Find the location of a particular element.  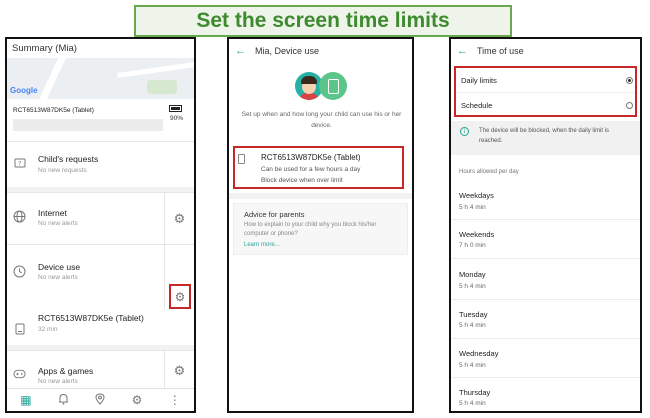

tablet-avatar-icon is located at coordinates (333, 86).